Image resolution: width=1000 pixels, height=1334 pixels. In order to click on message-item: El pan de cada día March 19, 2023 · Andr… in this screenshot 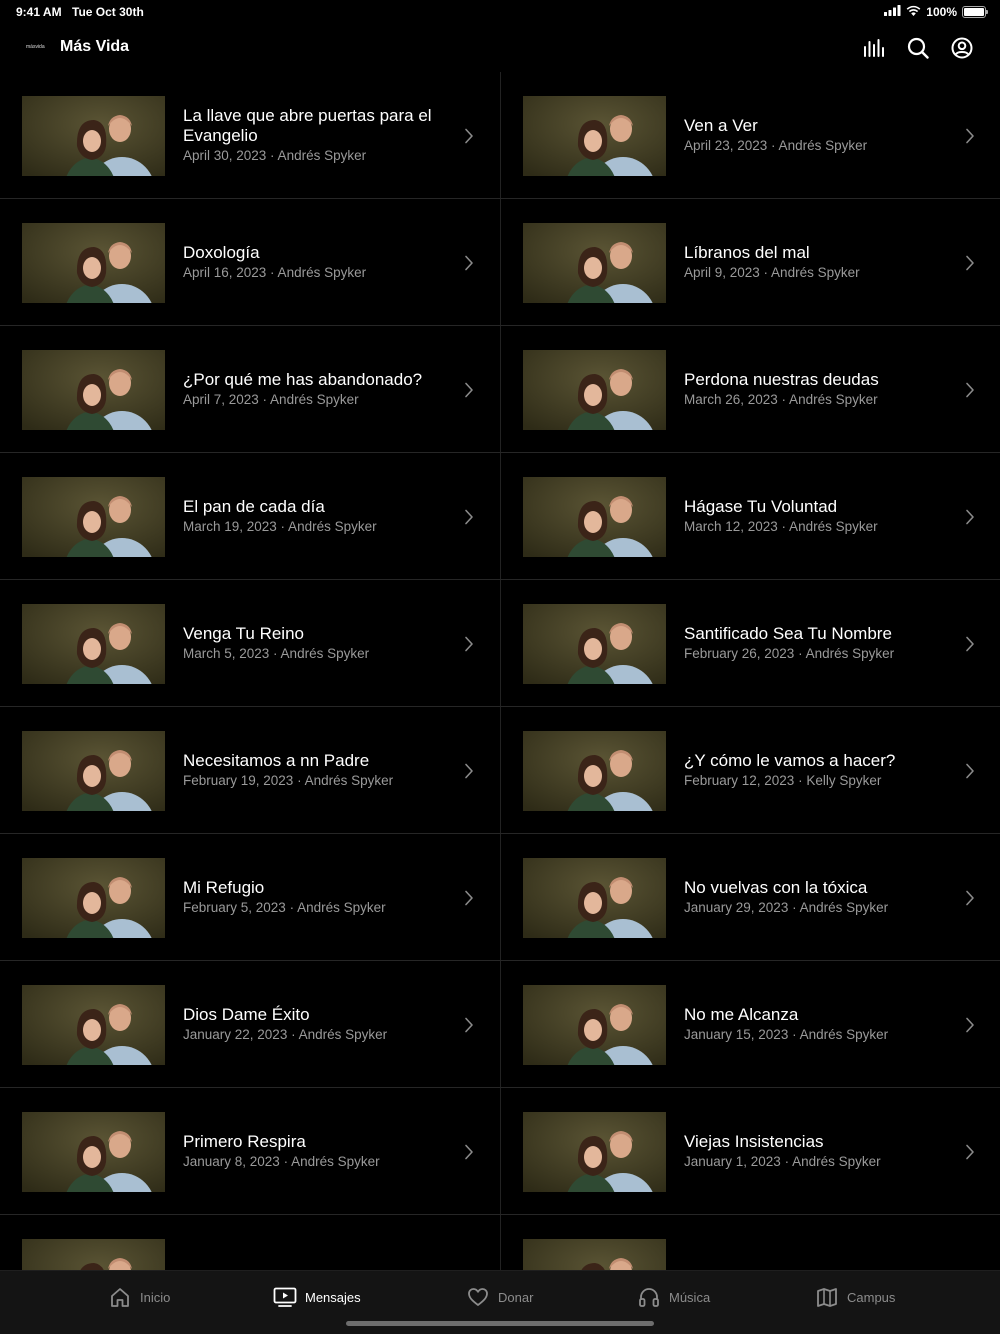, I will do `click(250, 516)`.